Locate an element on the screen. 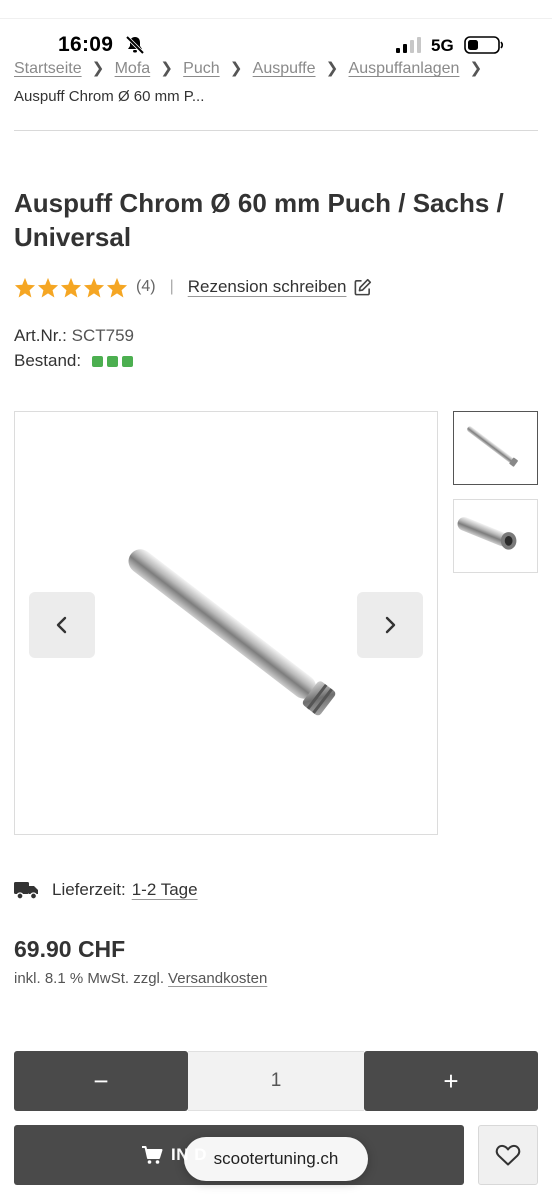  stock-row: Bestand: is located at coordinates (74, 360).